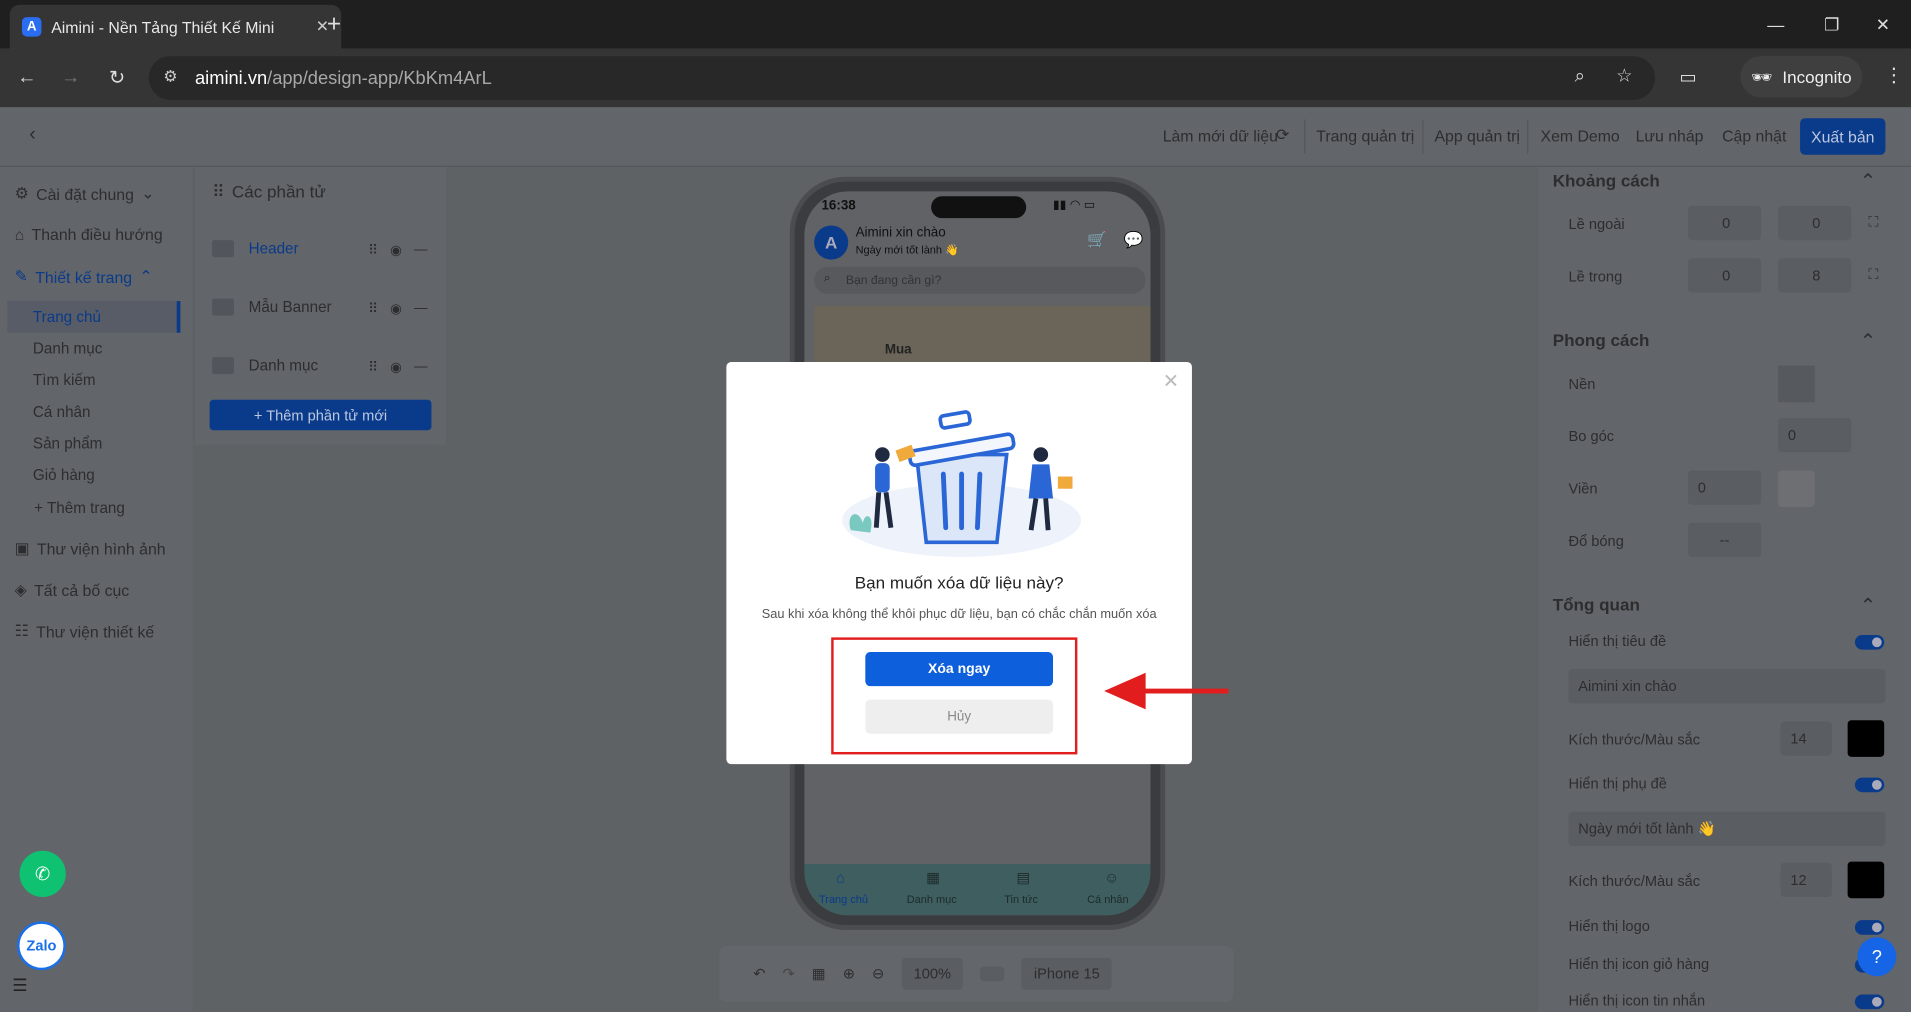 This screenshot has width=1911, height=1012. I want to click on add-page-button: + Thêm trang, so click(79, 508).